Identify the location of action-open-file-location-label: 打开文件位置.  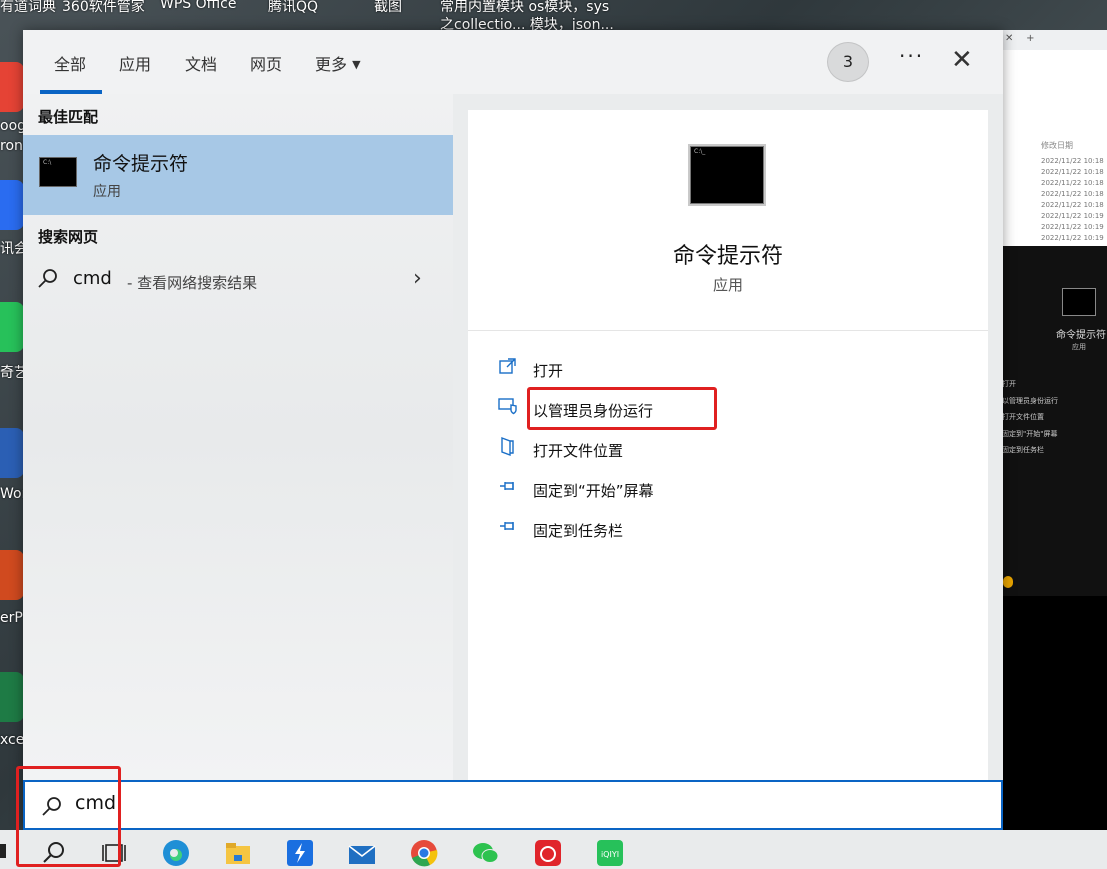
(578, 451).